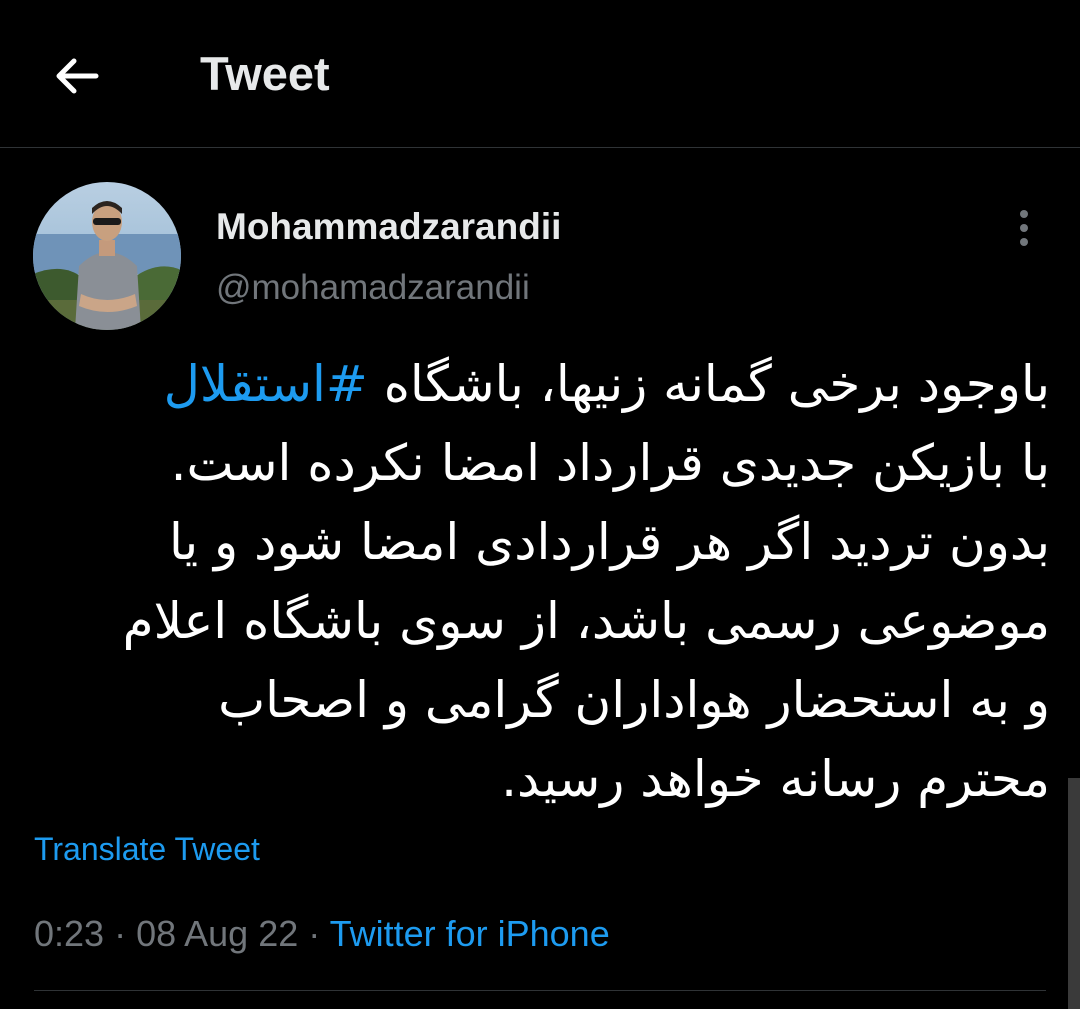  I want to click on avatar, so click(107, 256).